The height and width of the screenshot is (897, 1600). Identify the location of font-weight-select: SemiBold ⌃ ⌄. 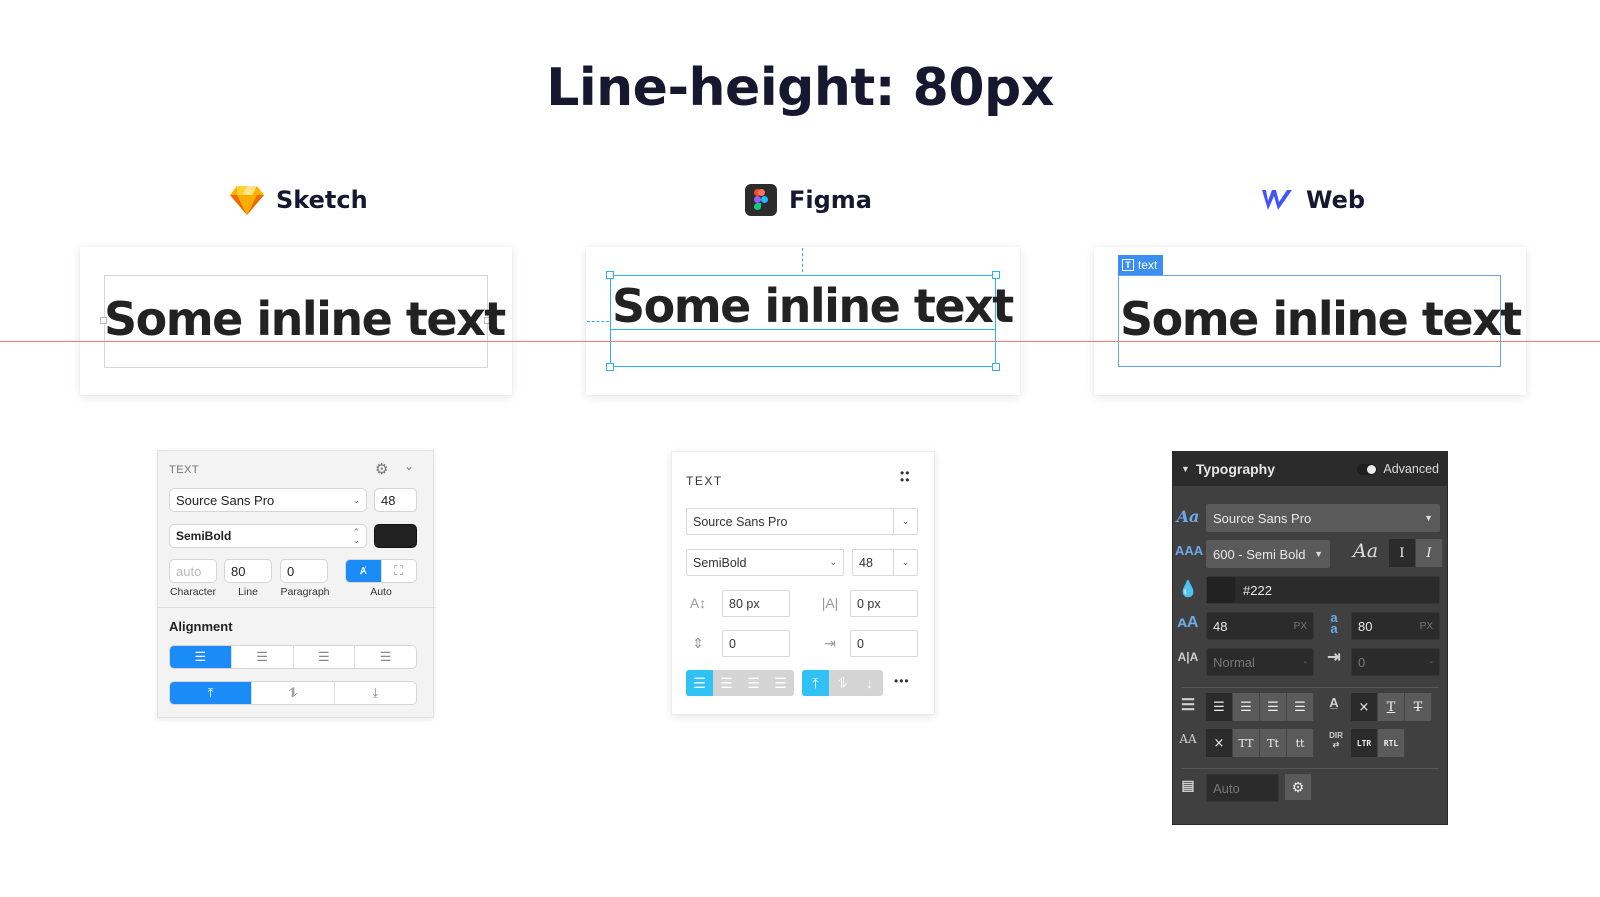
(268, 536).